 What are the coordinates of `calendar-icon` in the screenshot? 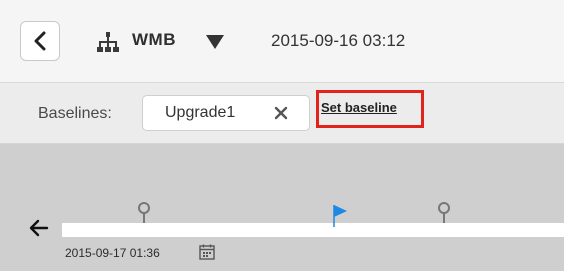 It's located at (207, 252).